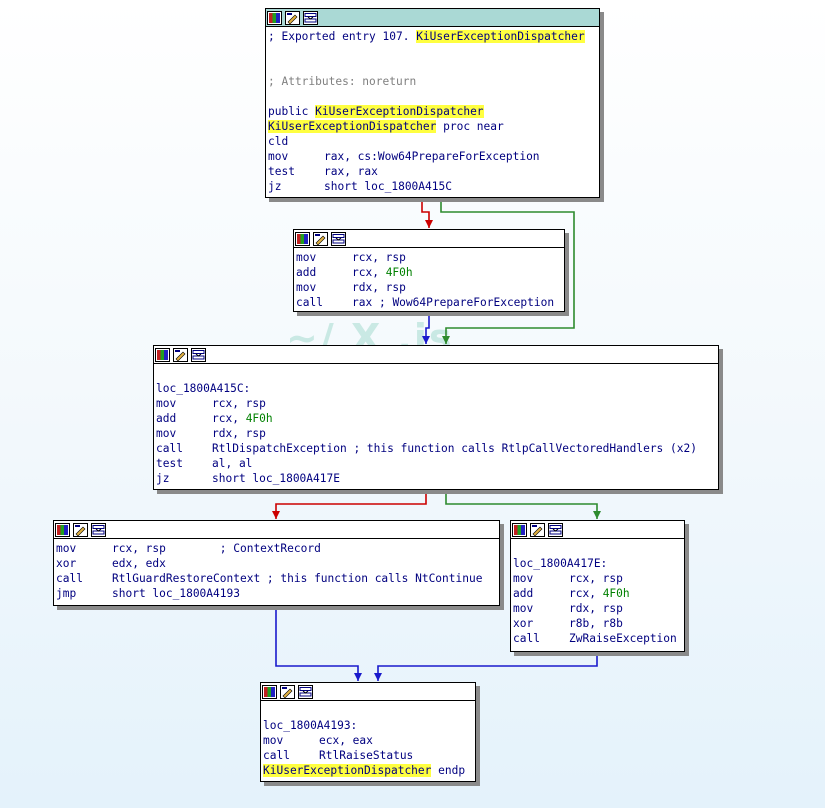 This screenshot has width=825, height=808. I want to click on code-line: cld, so click(433, 141).